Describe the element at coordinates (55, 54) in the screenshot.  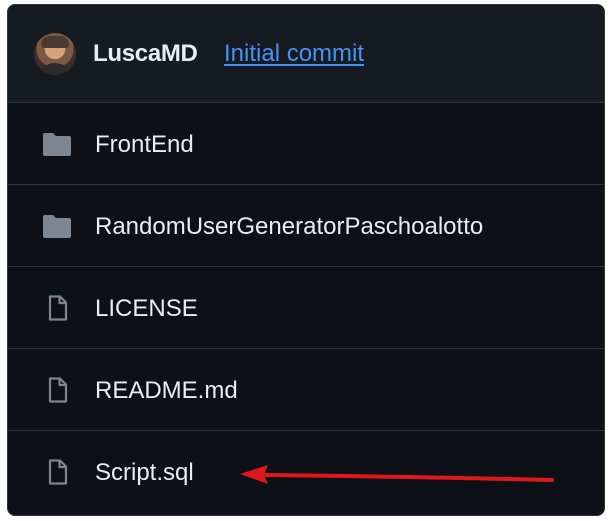
I see `avatar` at that location.